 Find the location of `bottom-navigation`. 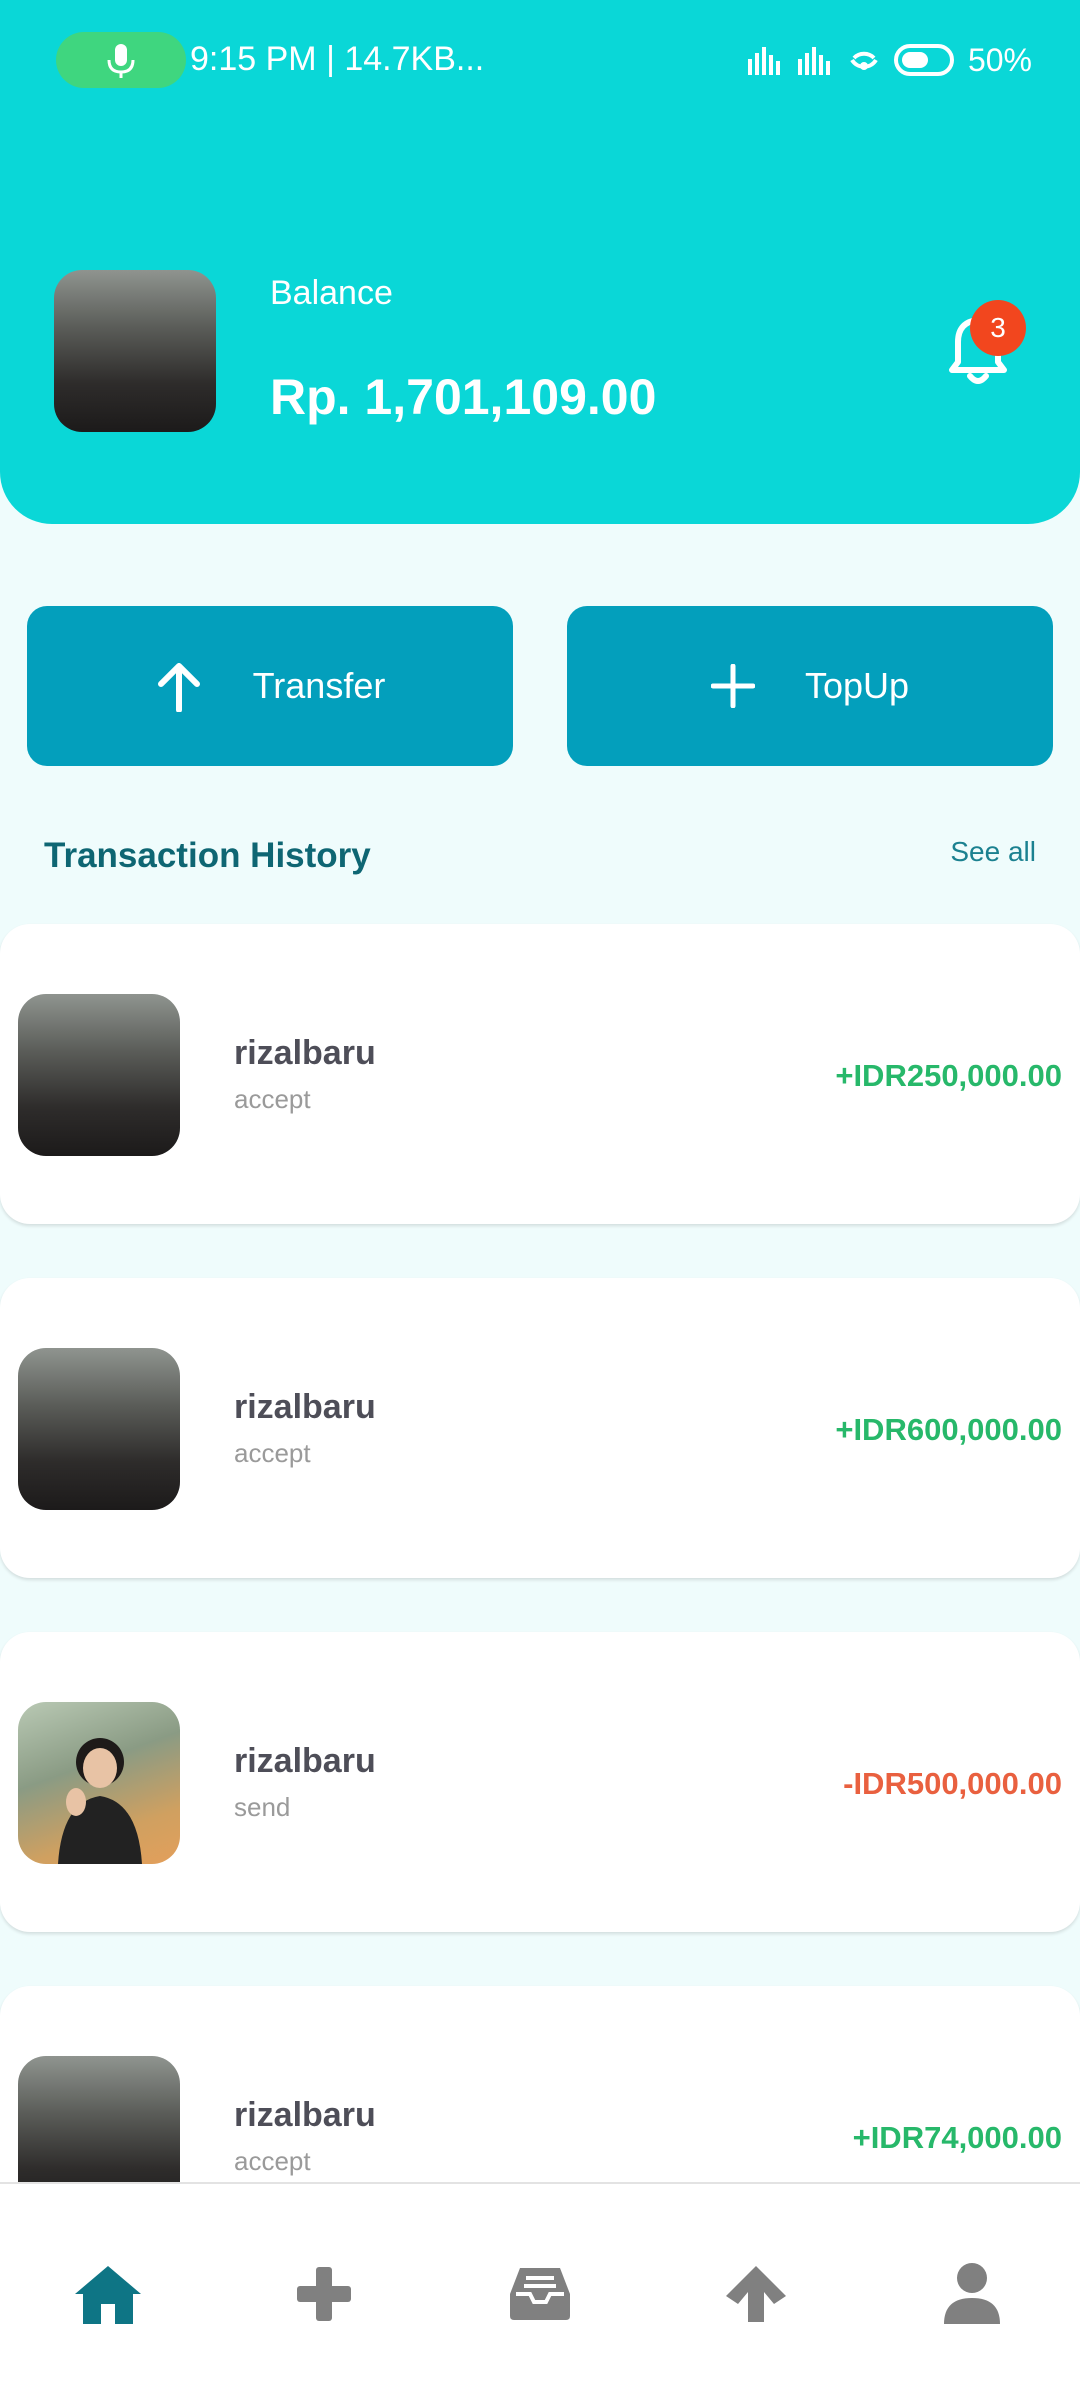

bottom-navigation is located at coordinates (540, 2291).